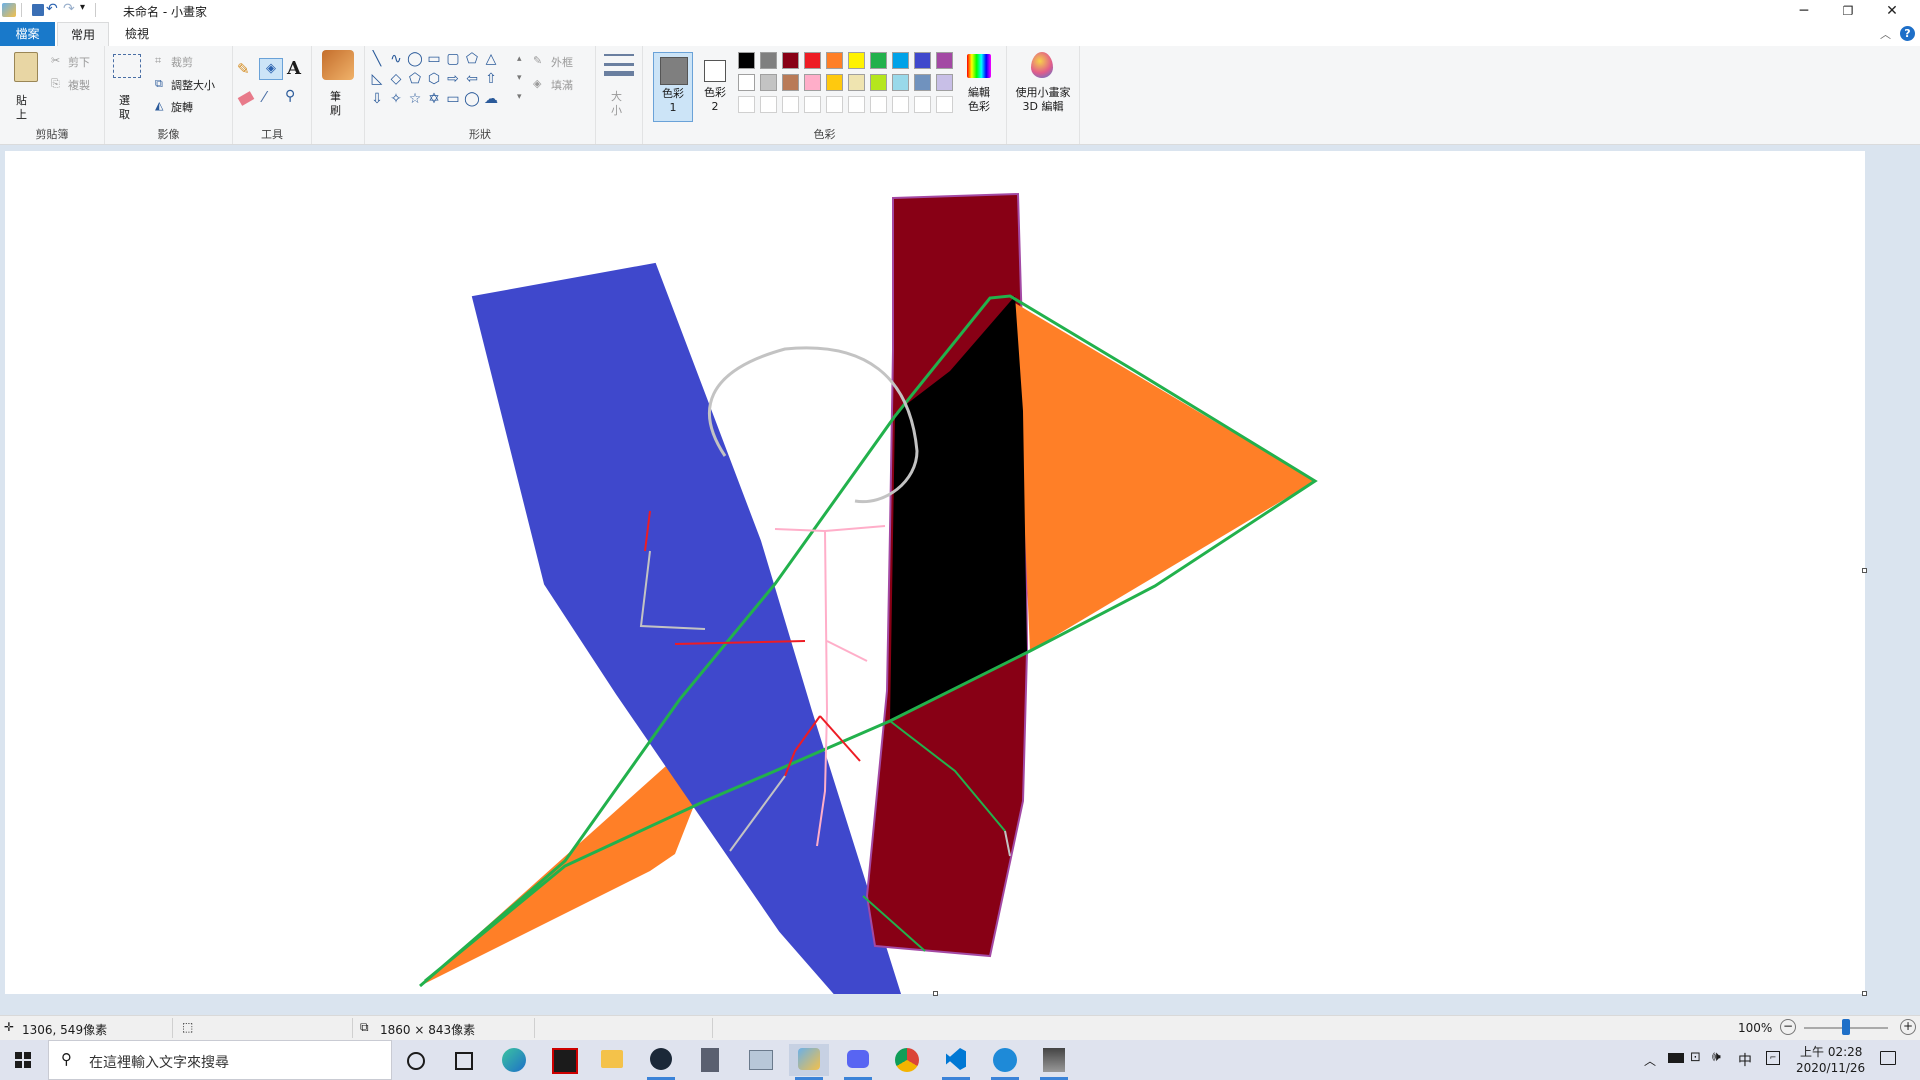 This screenshot has width=1920, height=1080. What do you see at coordinates (491, 79) in the screenshot?
I see `up-arrow-shape-icon: ⇧` at bounding box center [491, 79].